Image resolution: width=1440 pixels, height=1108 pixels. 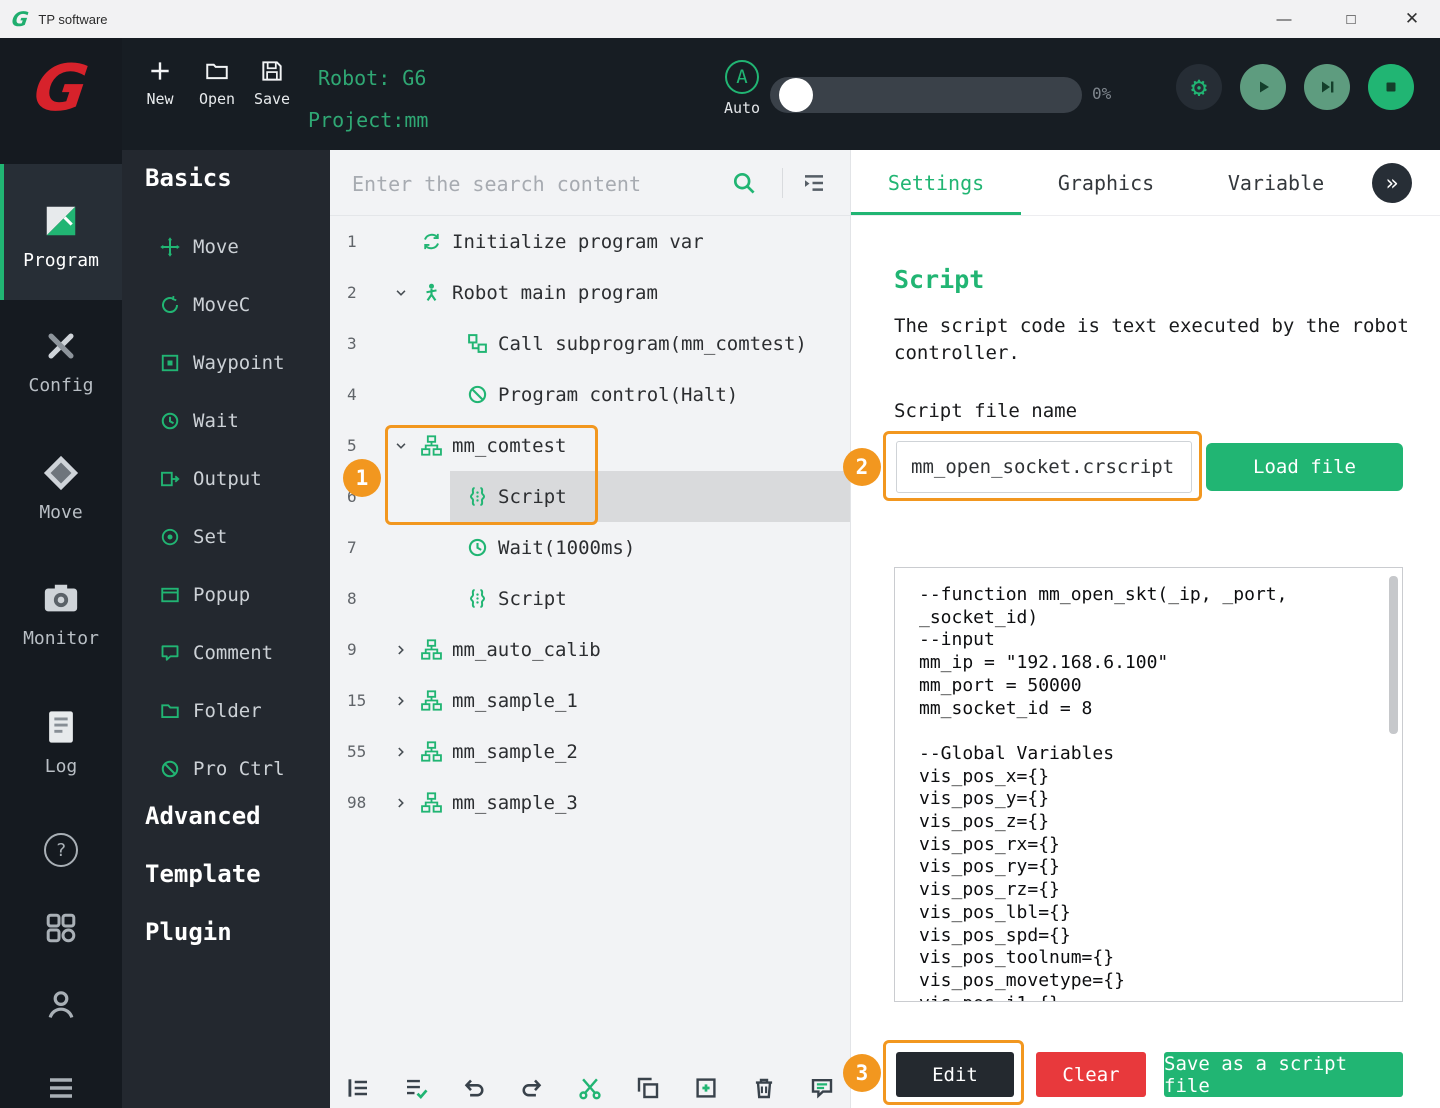 I want to click on section-template: Template, so click(x=203, y=874).